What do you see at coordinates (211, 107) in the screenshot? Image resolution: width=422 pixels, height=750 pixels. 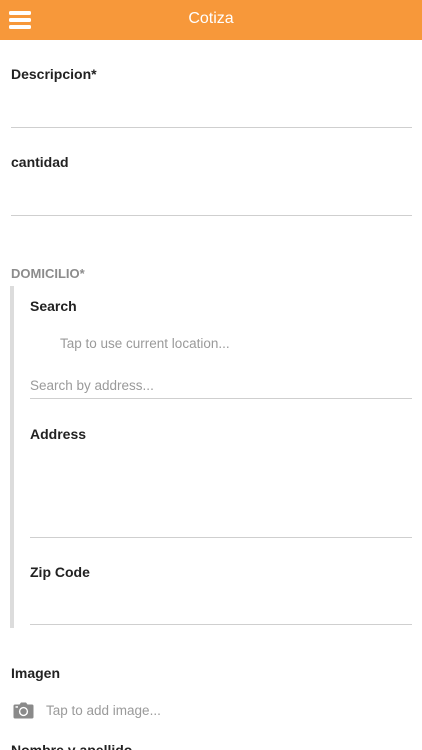 I see `descripcion-field` at bounding box center [211, 107].